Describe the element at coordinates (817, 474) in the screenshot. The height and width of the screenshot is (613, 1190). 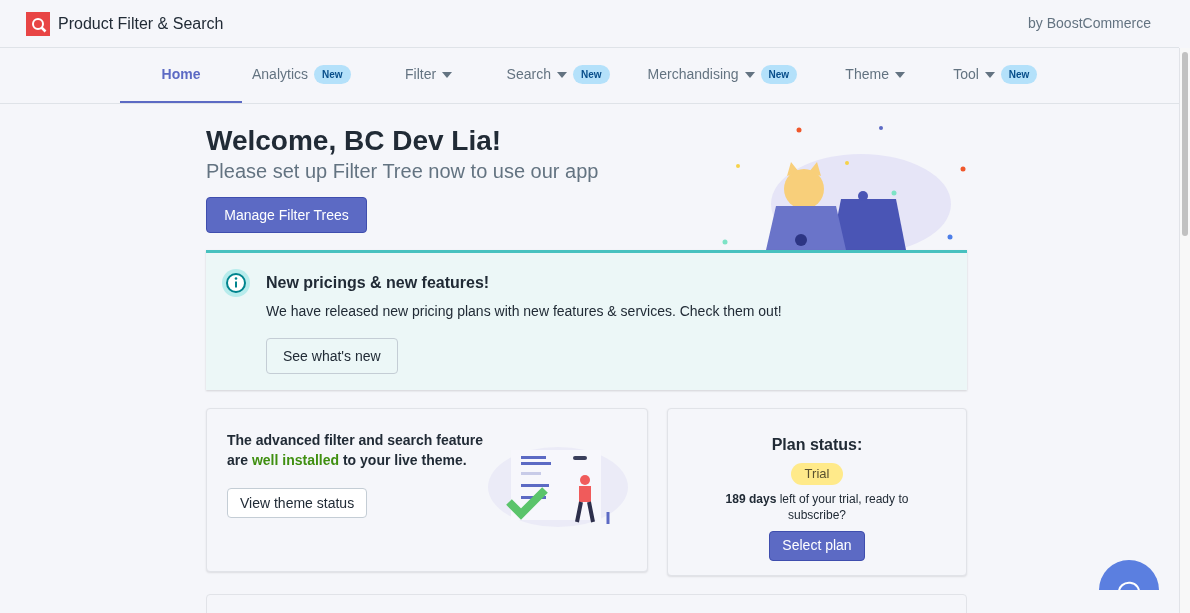
I see `trial-badge: Trial` at that location.